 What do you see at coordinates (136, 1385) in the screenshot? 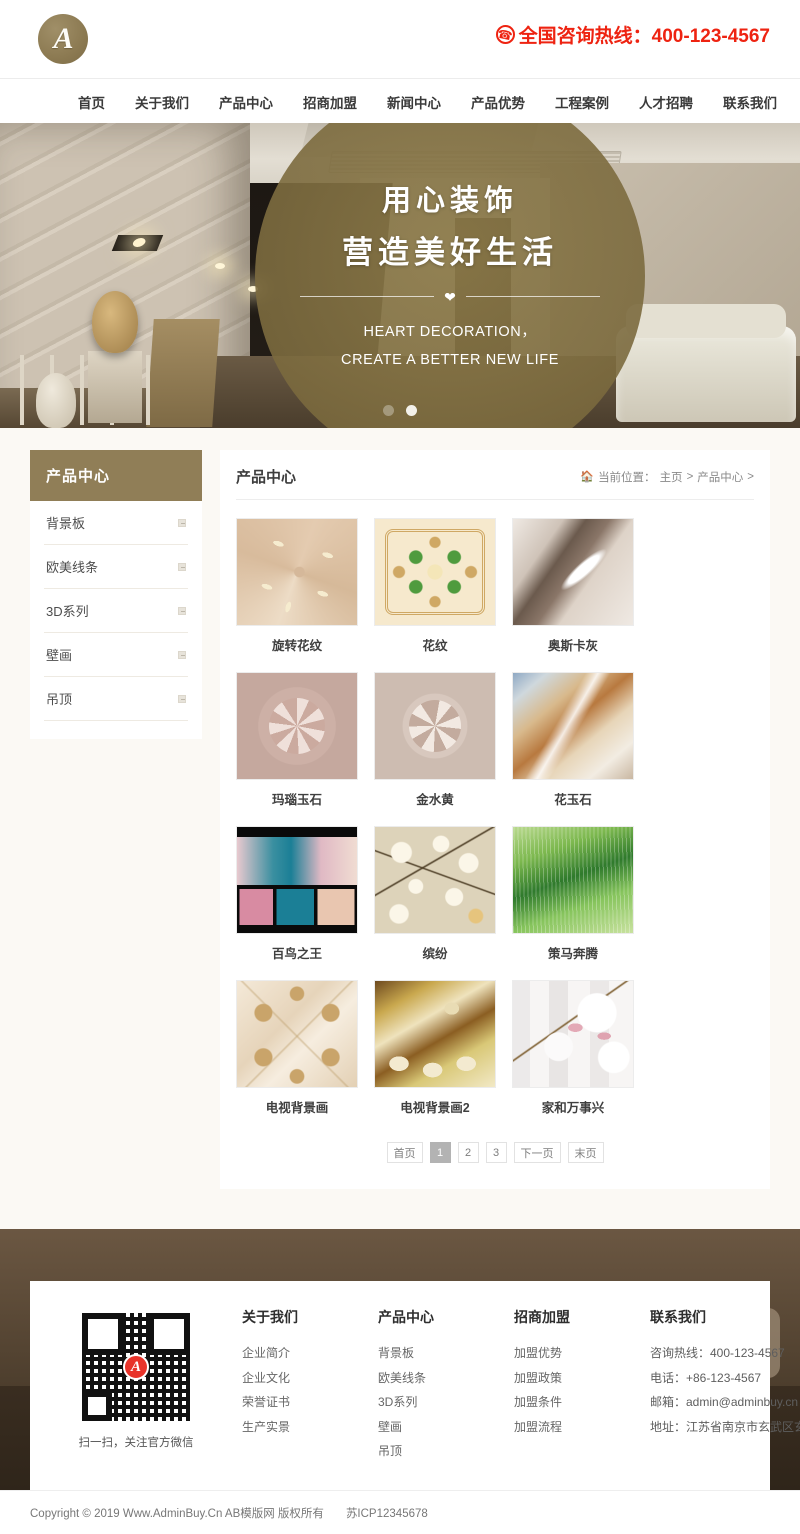
I see `qr-block: A 扫一扫，关注官方微信` at bounding box center [136, 1385].